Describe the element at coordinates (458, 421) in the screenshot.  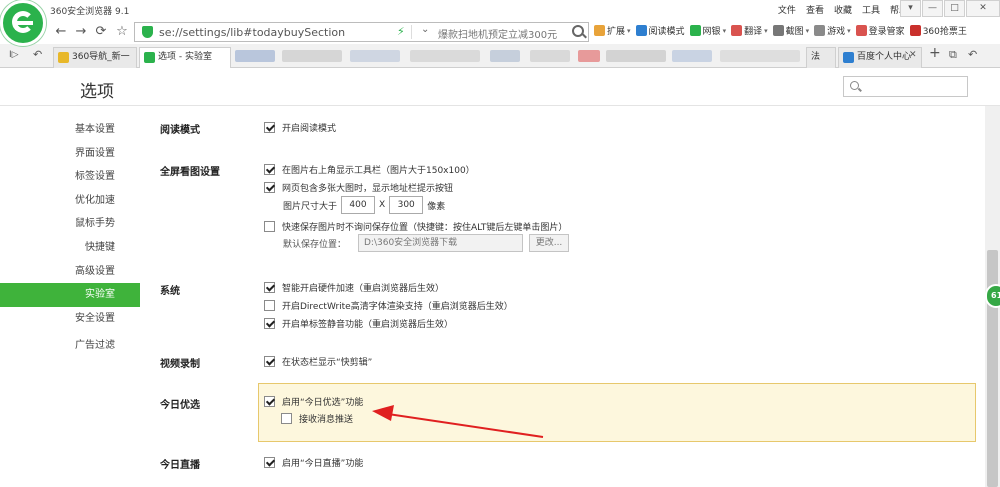
I see `annotation-arrow` at that location.